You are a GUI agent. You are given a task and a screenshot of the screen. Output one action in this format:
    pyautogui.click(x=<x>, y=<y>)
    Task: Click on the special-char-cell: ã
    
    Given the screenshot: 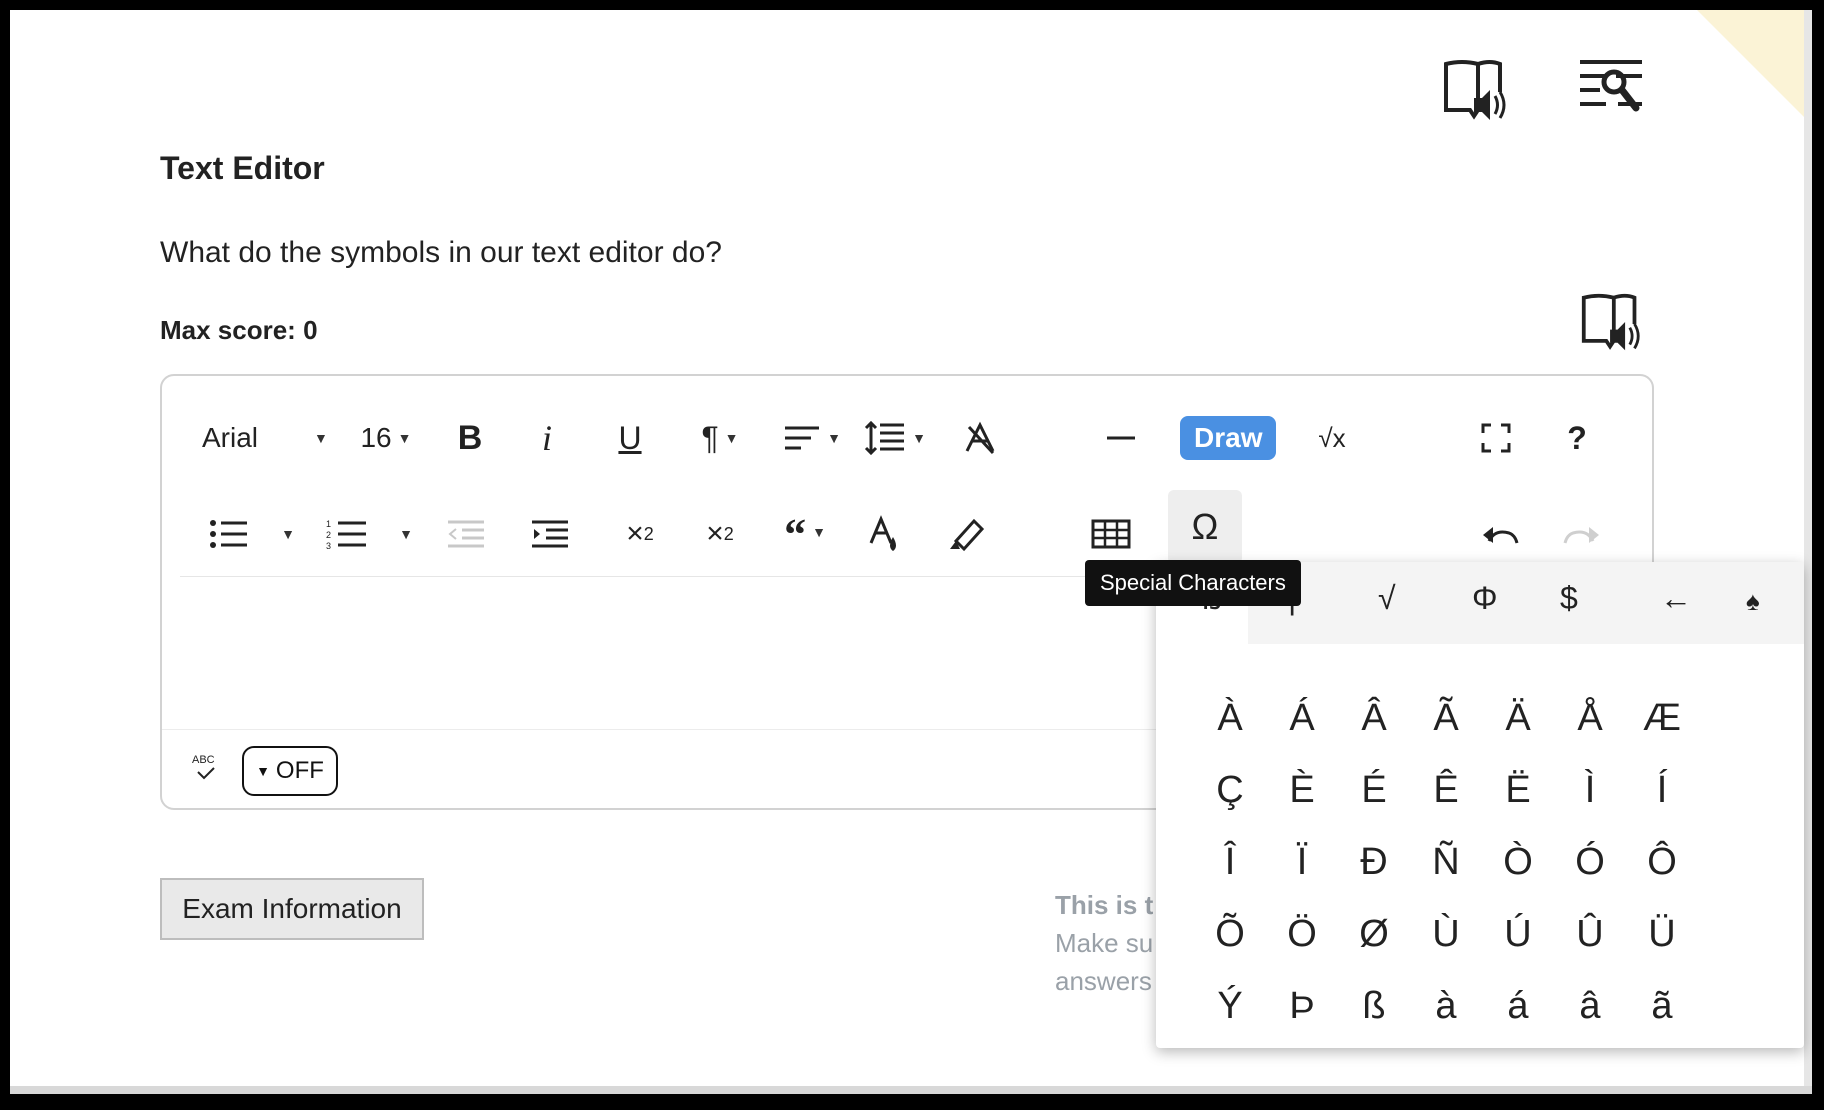 What is the action you would take?
    pyautogui.click(x=1662, y=1006)
    